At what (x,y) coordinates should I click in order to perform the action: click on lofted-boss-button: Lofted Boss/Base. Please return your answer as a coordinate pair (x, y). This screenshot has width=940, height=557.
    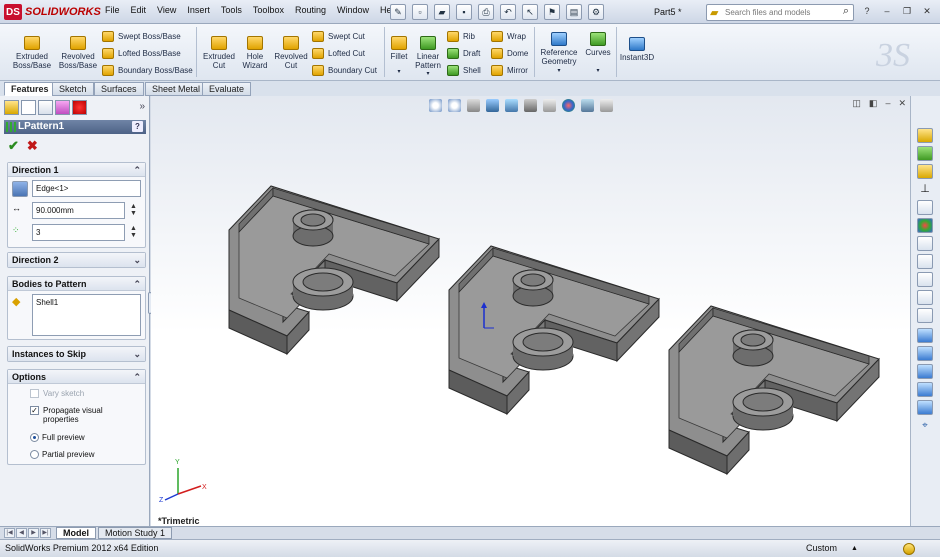
    Looking at the image, I should click on (141, 53).